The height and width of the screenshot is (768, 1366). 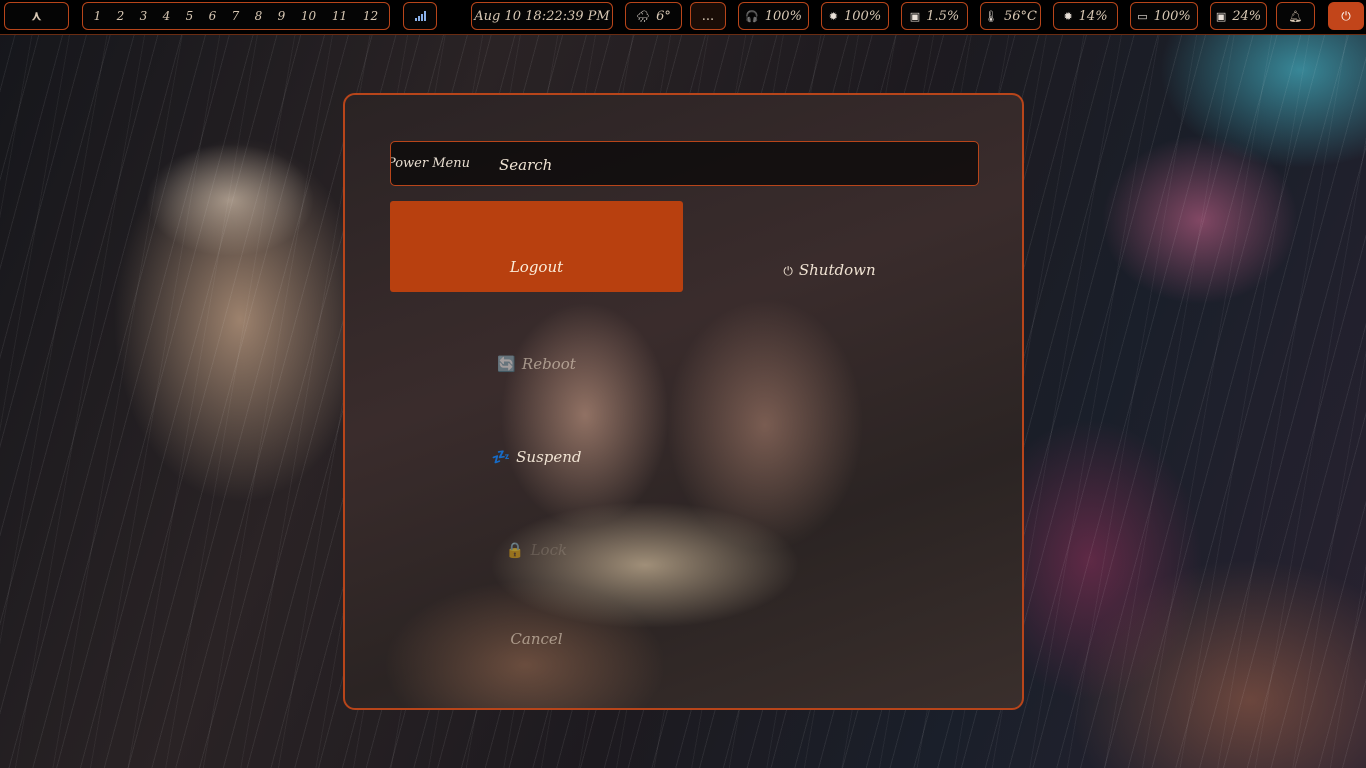 What do you see at coordinates (370, 16) in the screenshot?
I see `workspace-12: 12` at bounding box center [370, 16].